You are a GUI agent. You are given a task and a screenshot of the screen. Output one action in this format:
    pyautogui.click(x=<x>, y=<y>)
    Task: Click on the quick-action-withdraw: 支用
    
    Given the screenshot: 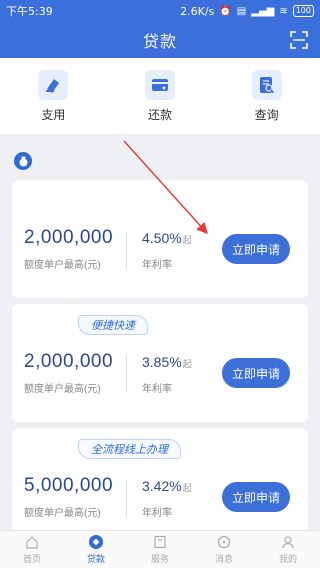 What is the action you would take?
    pyautogui.click(x=53, y=96)
    